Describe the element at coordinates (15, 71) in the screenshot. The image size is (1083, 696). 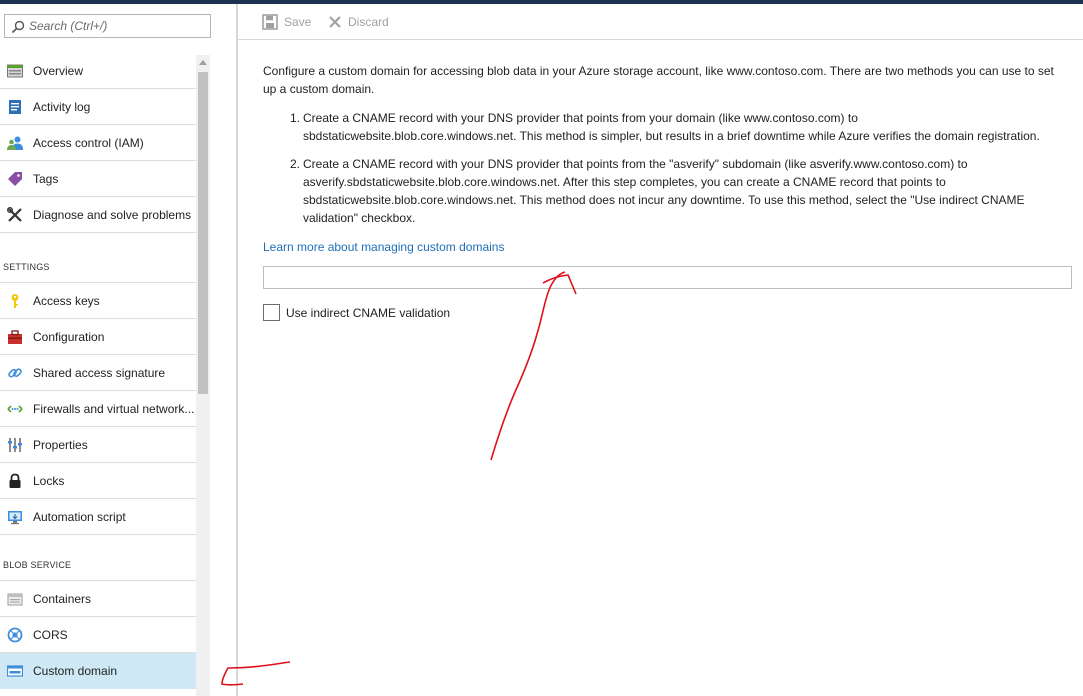
I see `overview-icon` at that location.